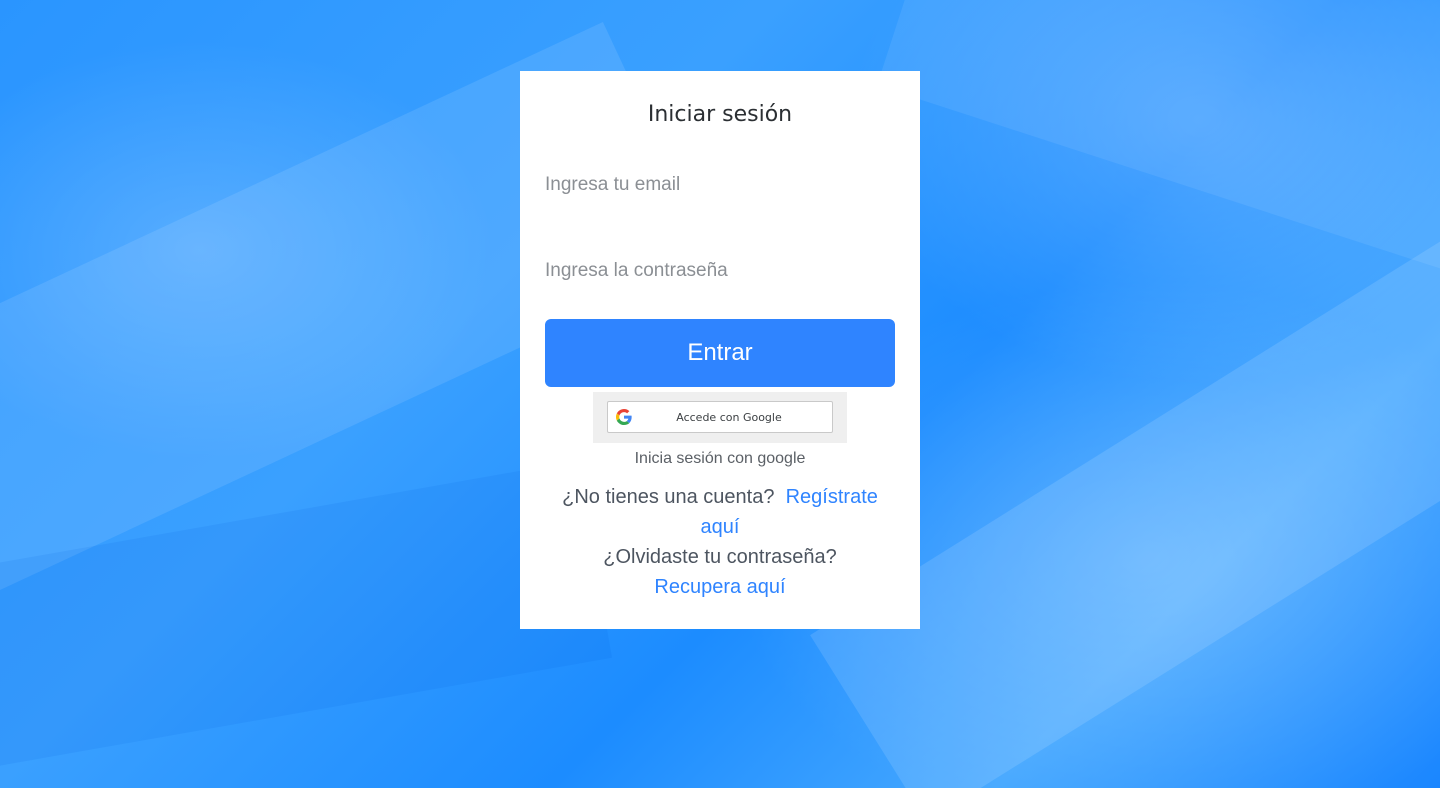 The height and width of the screenshot is (788, 1440). Describe the element at coordinates (624, 417) in the screenshot. I see `google-g-icon` at that location.